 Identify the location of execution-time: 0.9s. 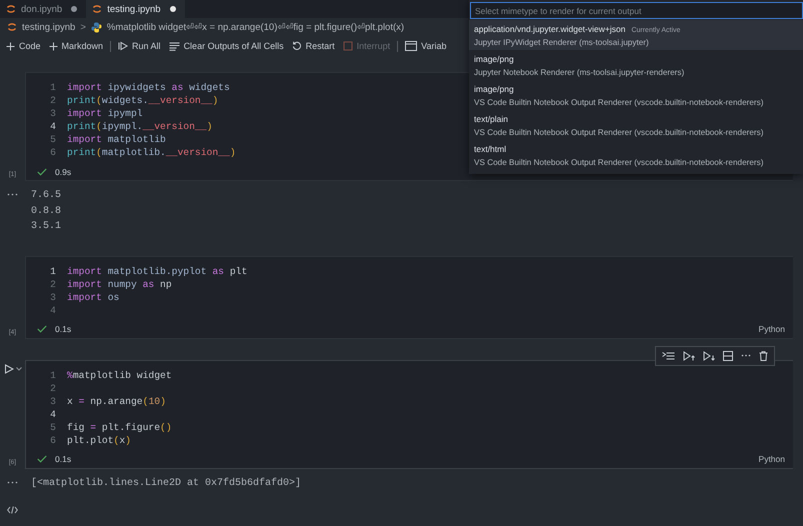
(63, 171).